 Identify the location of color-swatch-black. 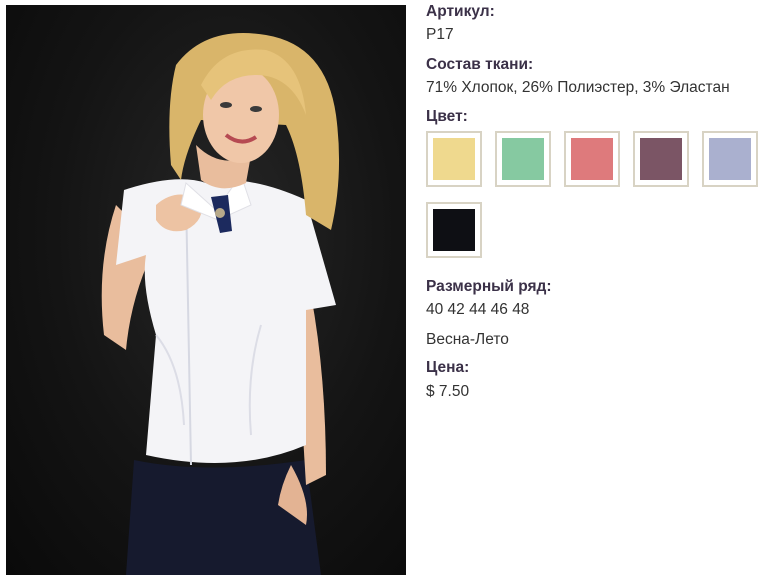
(454, 230).